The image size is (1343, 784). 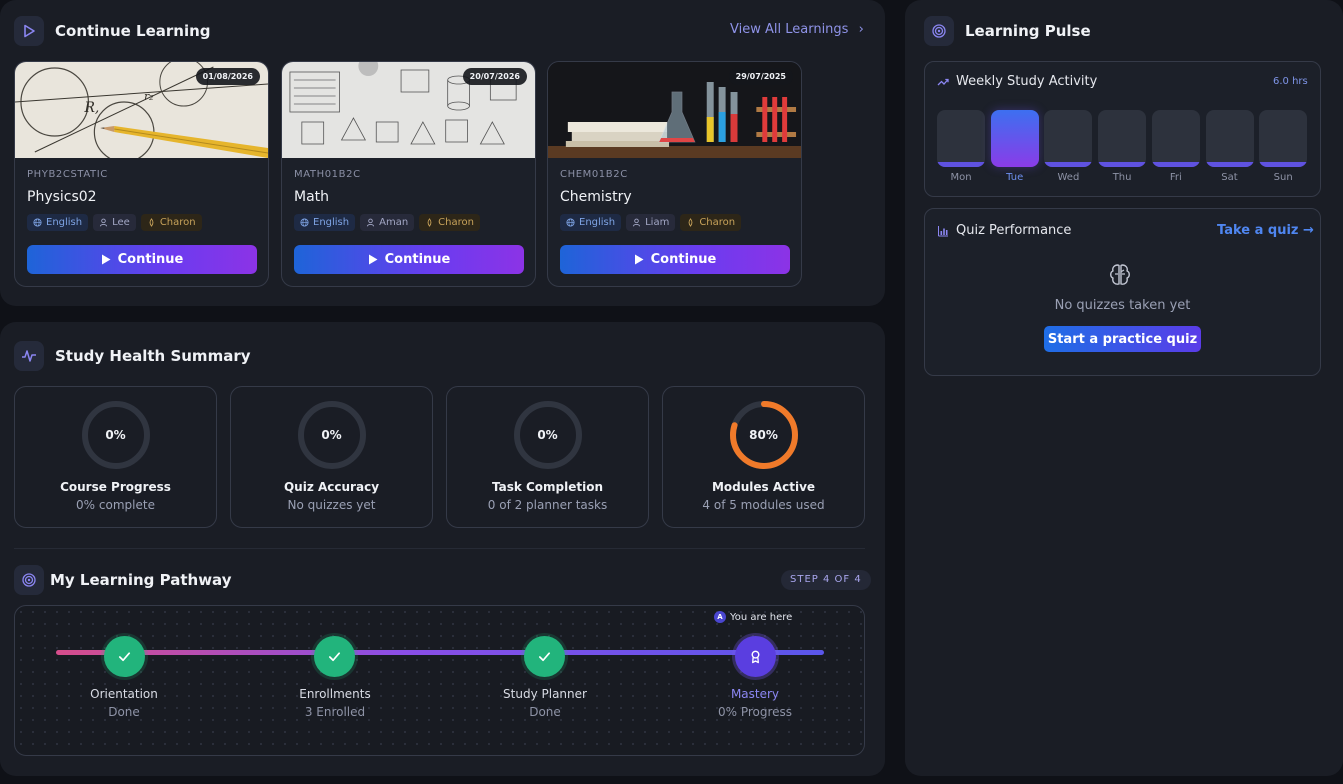 What do you see at coordinates (1122, 177) in the screenshot?
I see `day-label: Thu` at bounding box center [1122, 177].